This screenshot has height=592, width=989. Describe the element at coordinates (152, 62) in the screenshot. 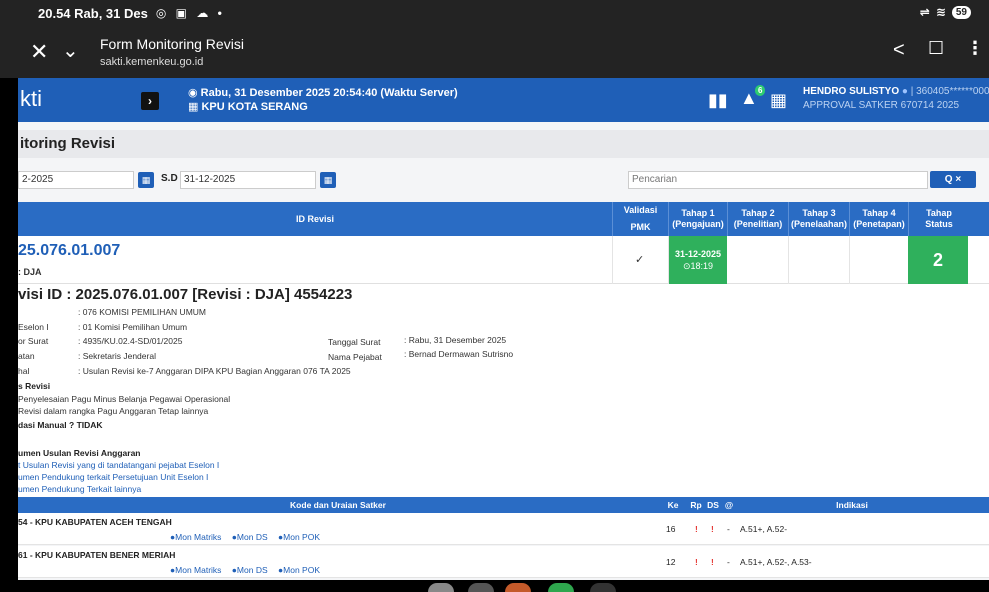

I see `browser-url: sakti.kemenkeu.go.id` at that location.